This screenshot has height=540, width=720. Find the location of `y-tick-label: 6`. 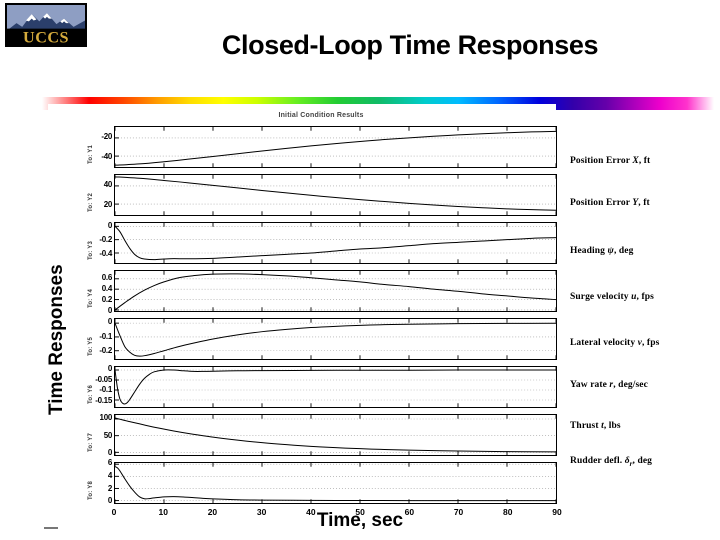

y-tick-label: 6 is located at coordinates (109, 463).